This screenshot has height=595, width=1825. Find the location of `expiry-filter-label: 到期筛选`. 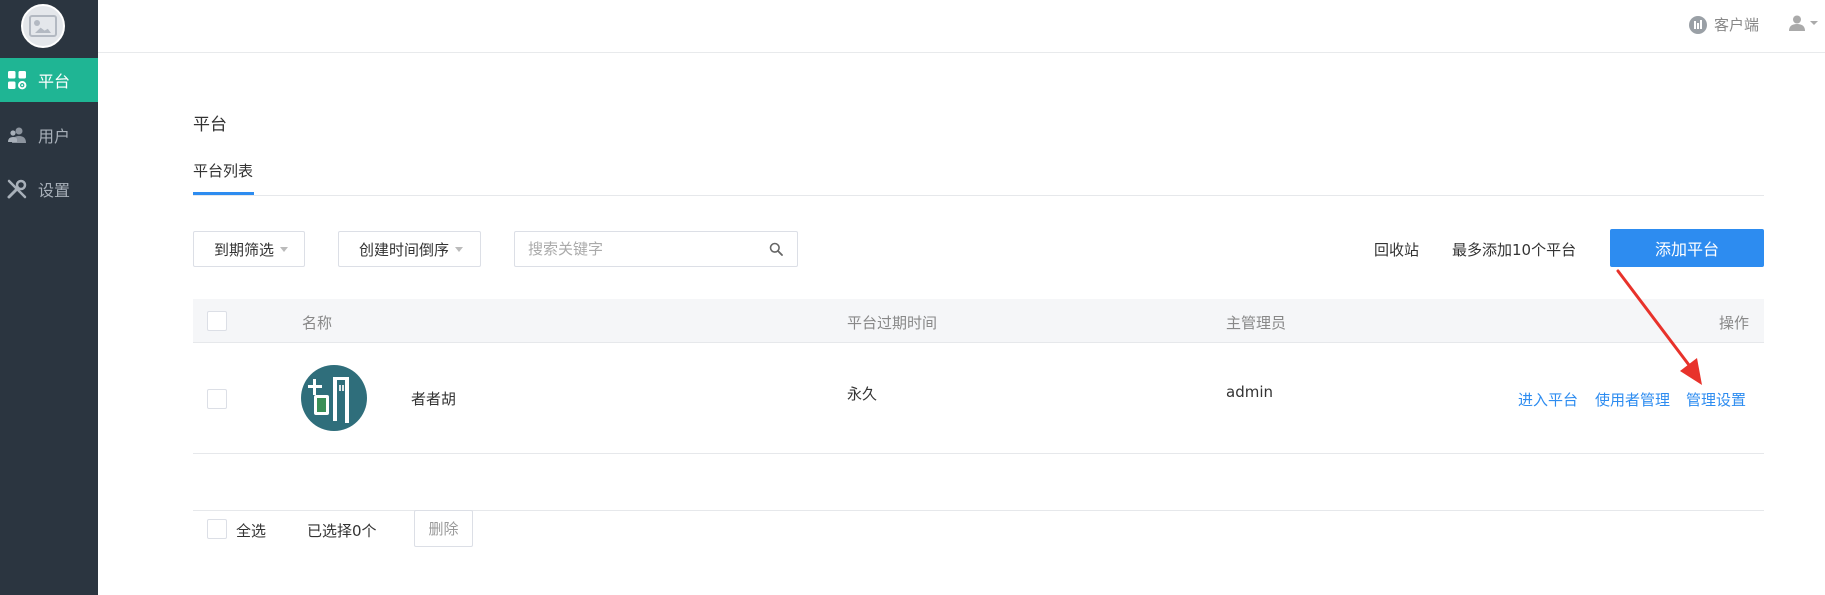

expiry-filter-label: 到期筛选 is located at coordinates (244, 249).